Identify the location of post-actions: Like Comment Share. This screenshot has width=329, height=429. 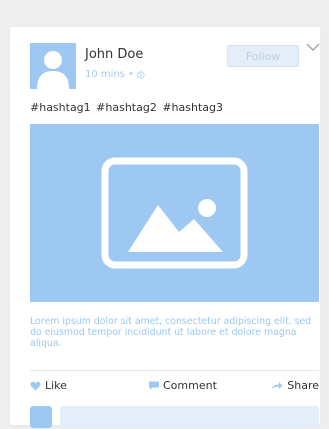
(174, 387).